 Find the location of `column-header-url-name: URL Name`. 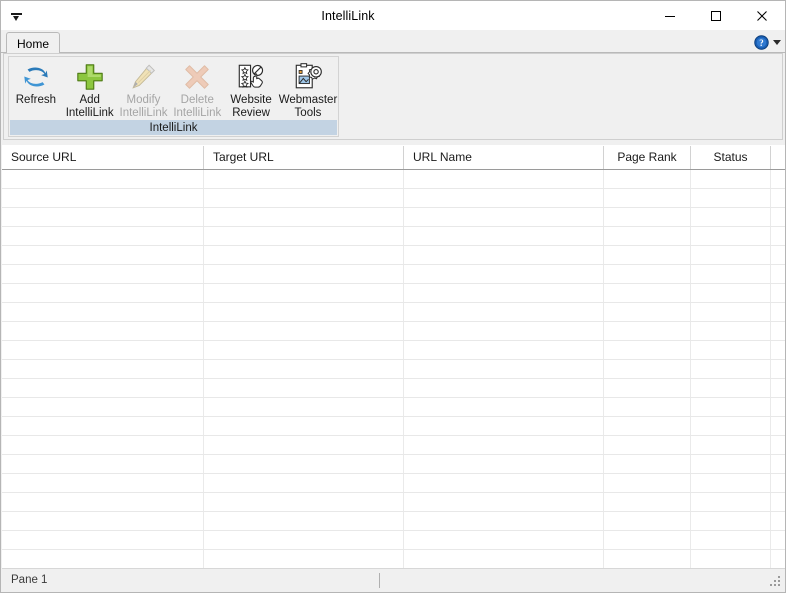

column-header-url-name: URL Name is located at coordinates (504, 157).